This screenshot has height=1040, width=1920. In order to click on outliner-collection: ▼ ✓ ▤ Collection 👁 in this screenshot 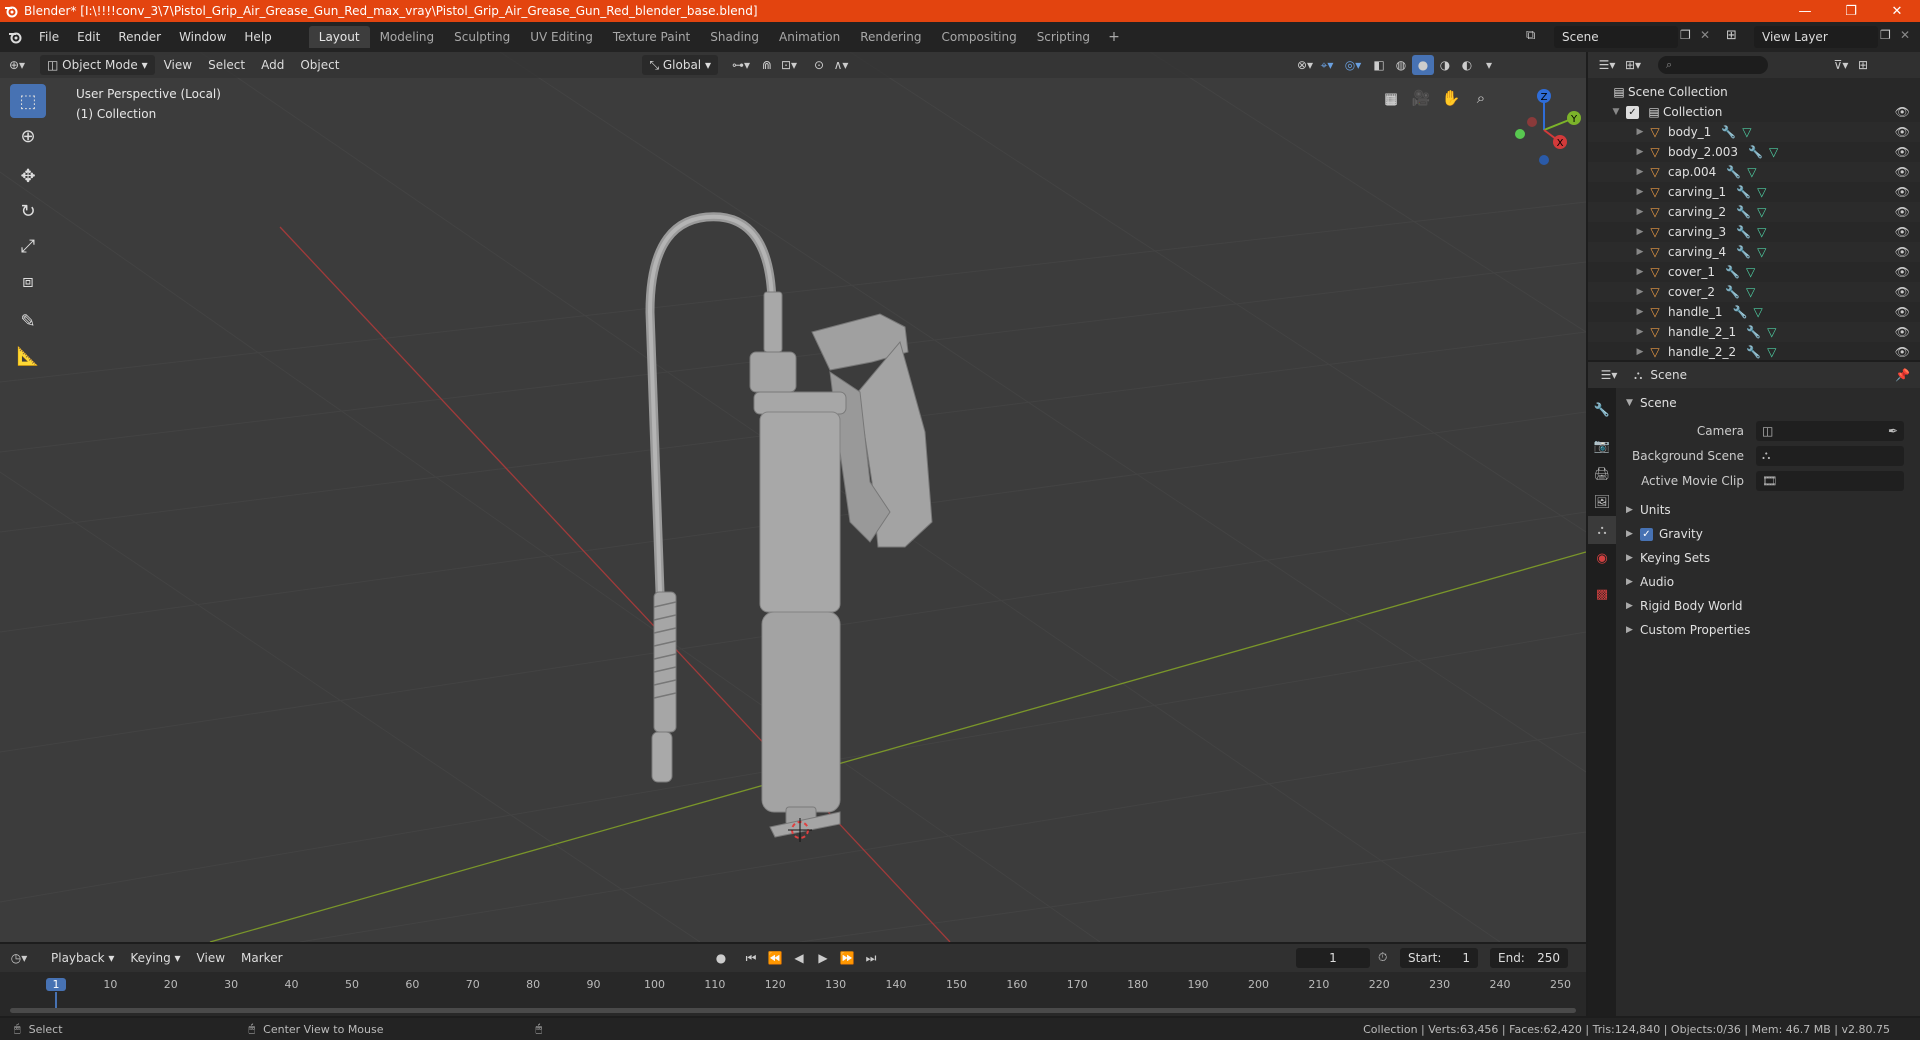, I will do `click(1754, 112)`.